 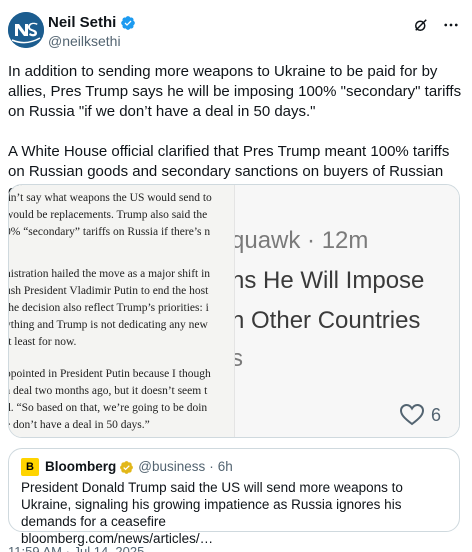 What do you see at coordinates (172, 466) in the screenshot?
I see `quoted-author-handle: @business` at bounding box center [172, 466].